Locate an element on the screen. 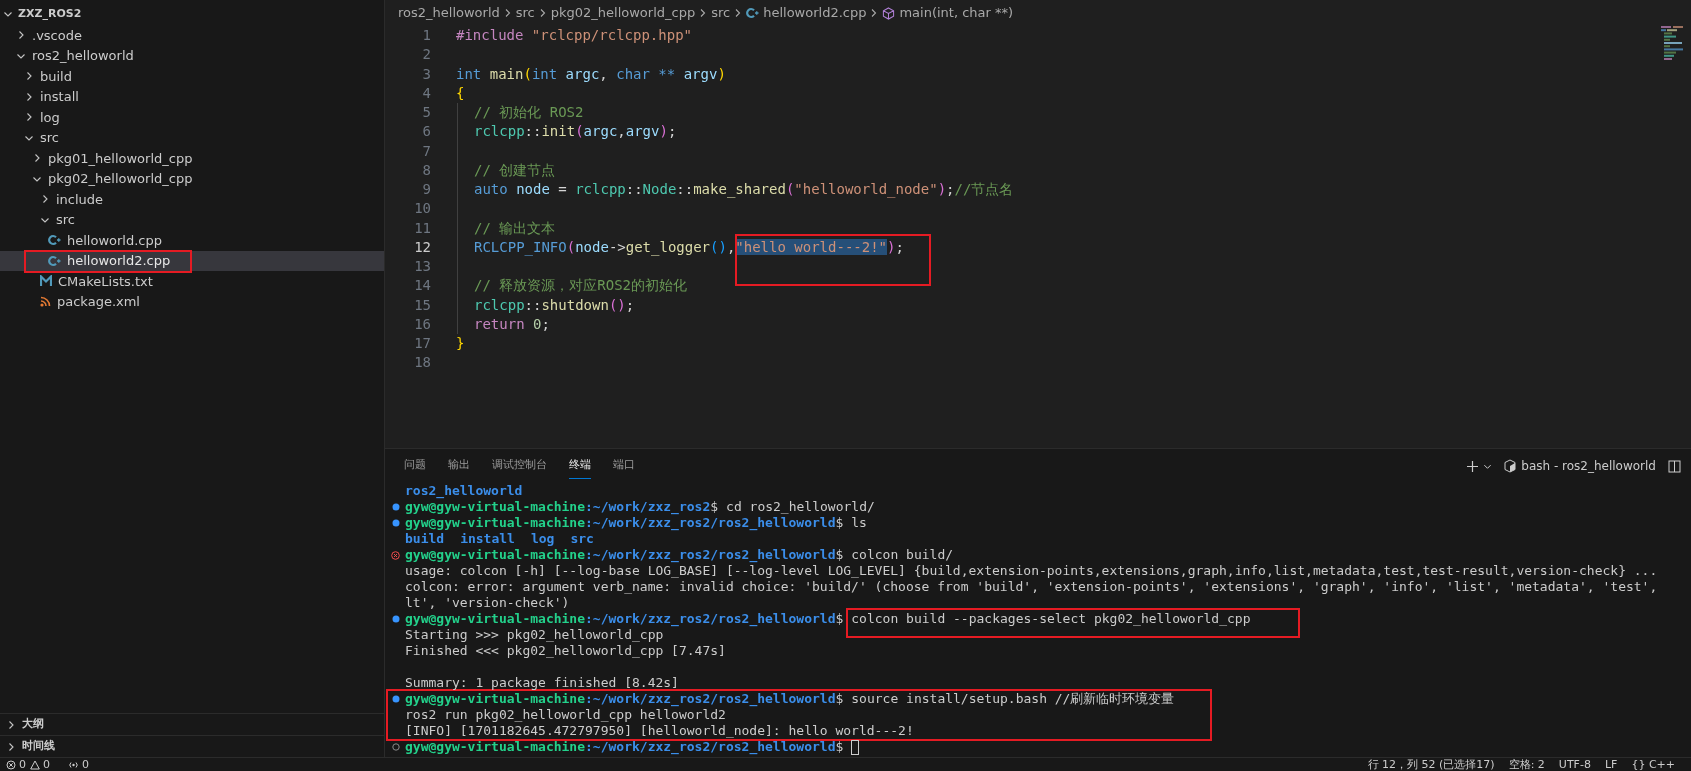 Image resolution: width=1691 pixels, height=771 pixels. line-number: 15 is located at coordinates (422, 305).